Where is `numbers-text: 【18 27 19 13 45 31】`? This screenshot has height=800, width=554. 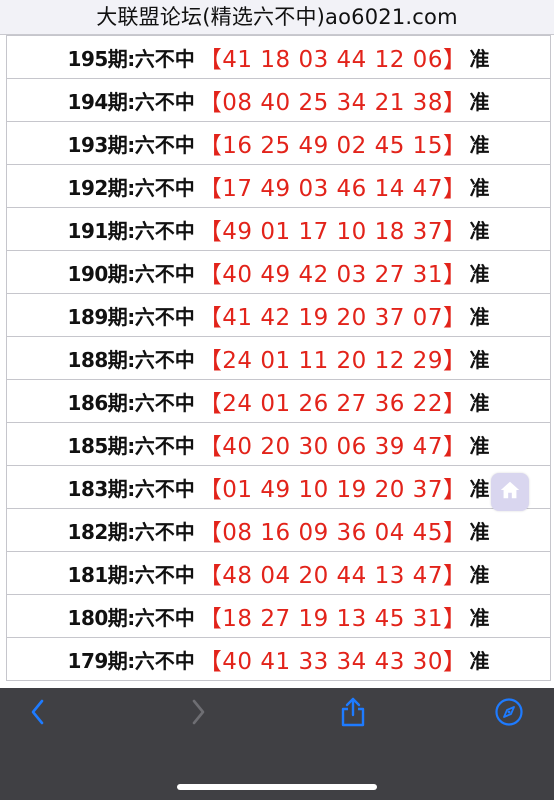
numbers-text: 【18 27 19 13 45 31】 is located at coordinates (332, 619).